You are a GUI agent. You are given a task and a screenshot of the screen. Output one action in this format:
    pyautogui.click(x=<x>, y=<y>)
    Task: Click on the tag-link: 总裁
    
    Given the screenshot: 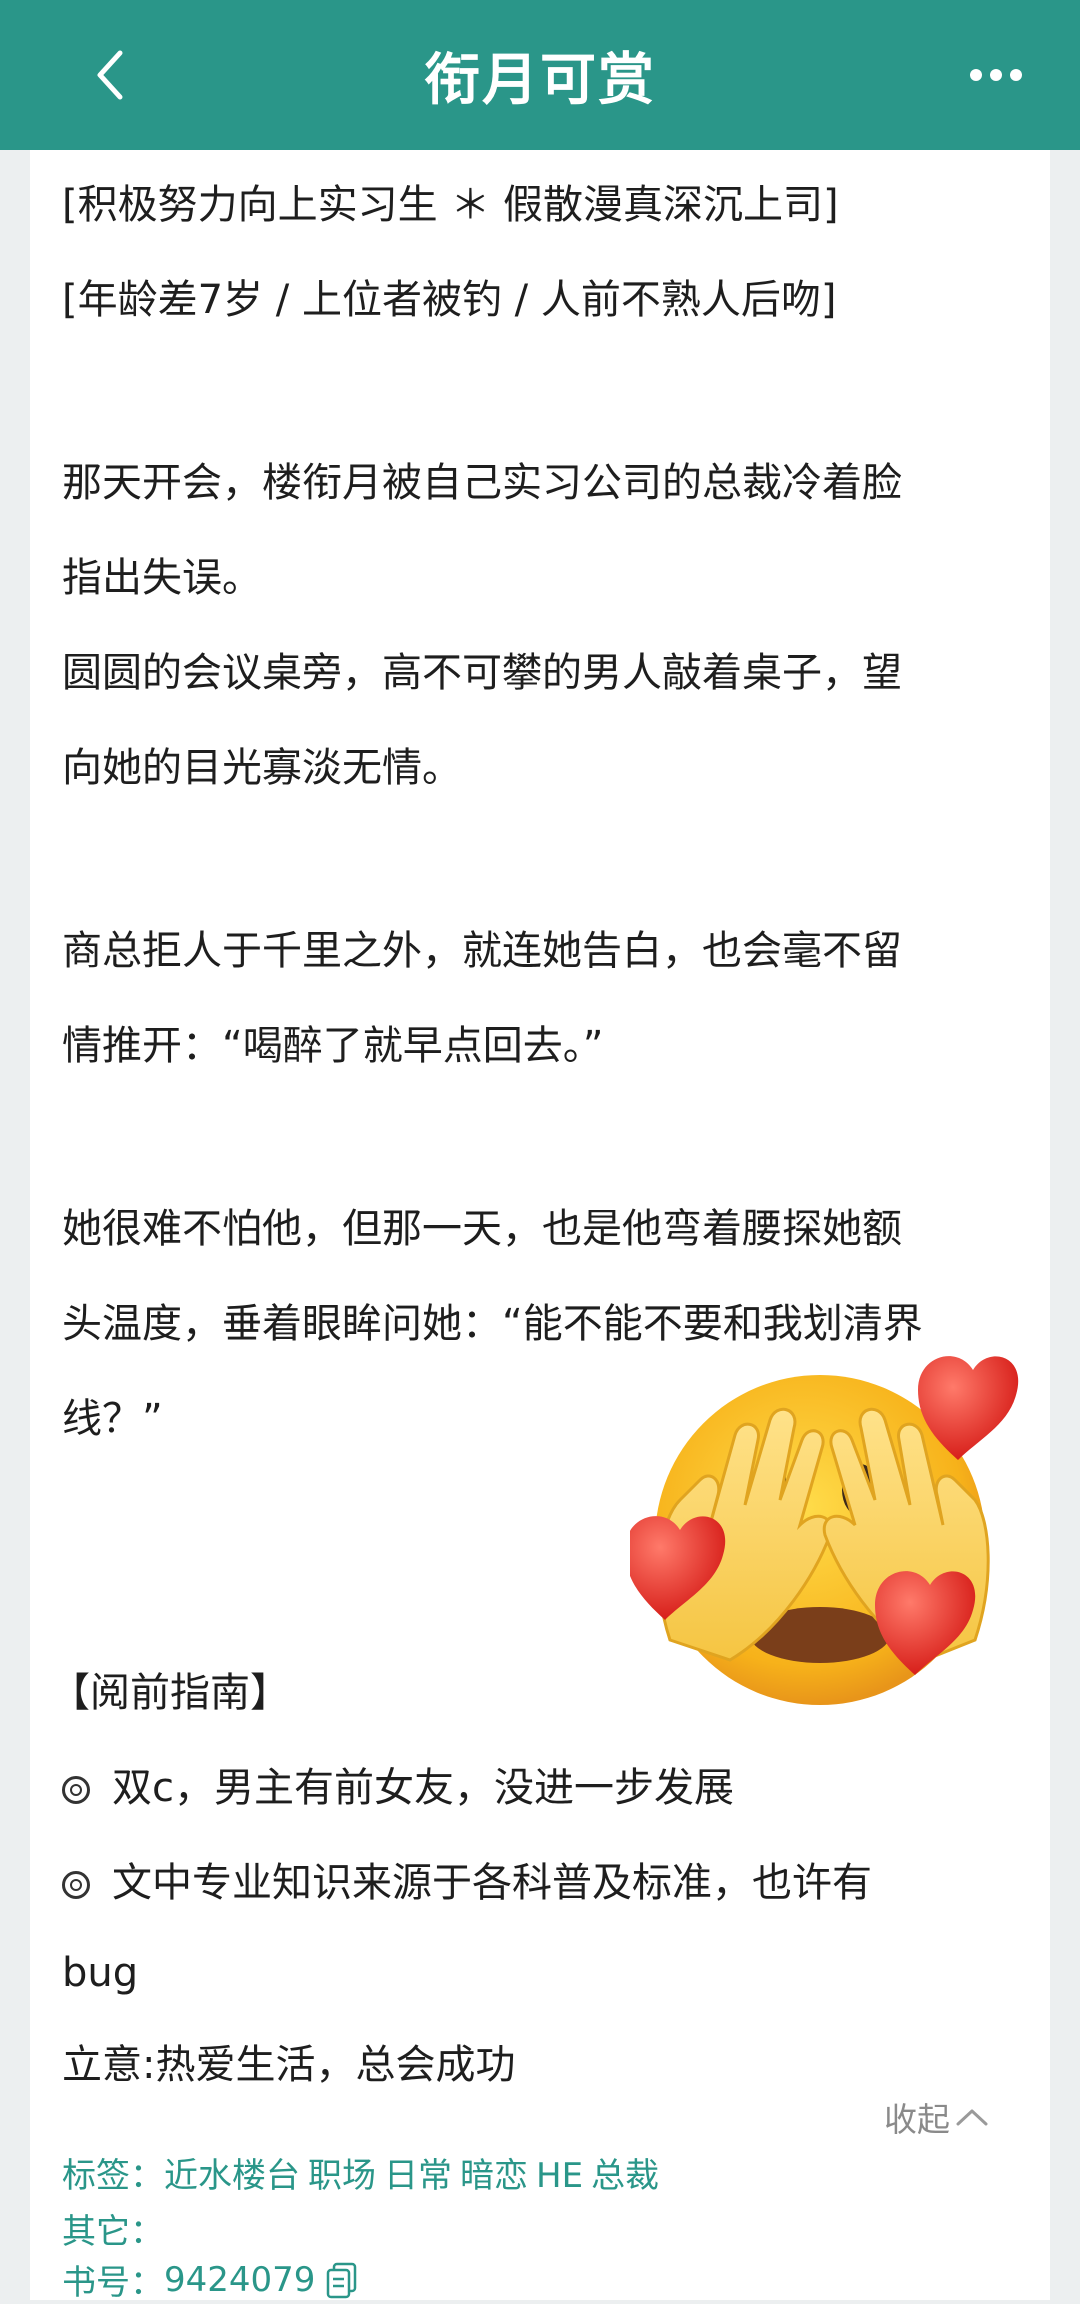 What is the action you would take?
    pyautogui.click(x=625, y=2176)
    